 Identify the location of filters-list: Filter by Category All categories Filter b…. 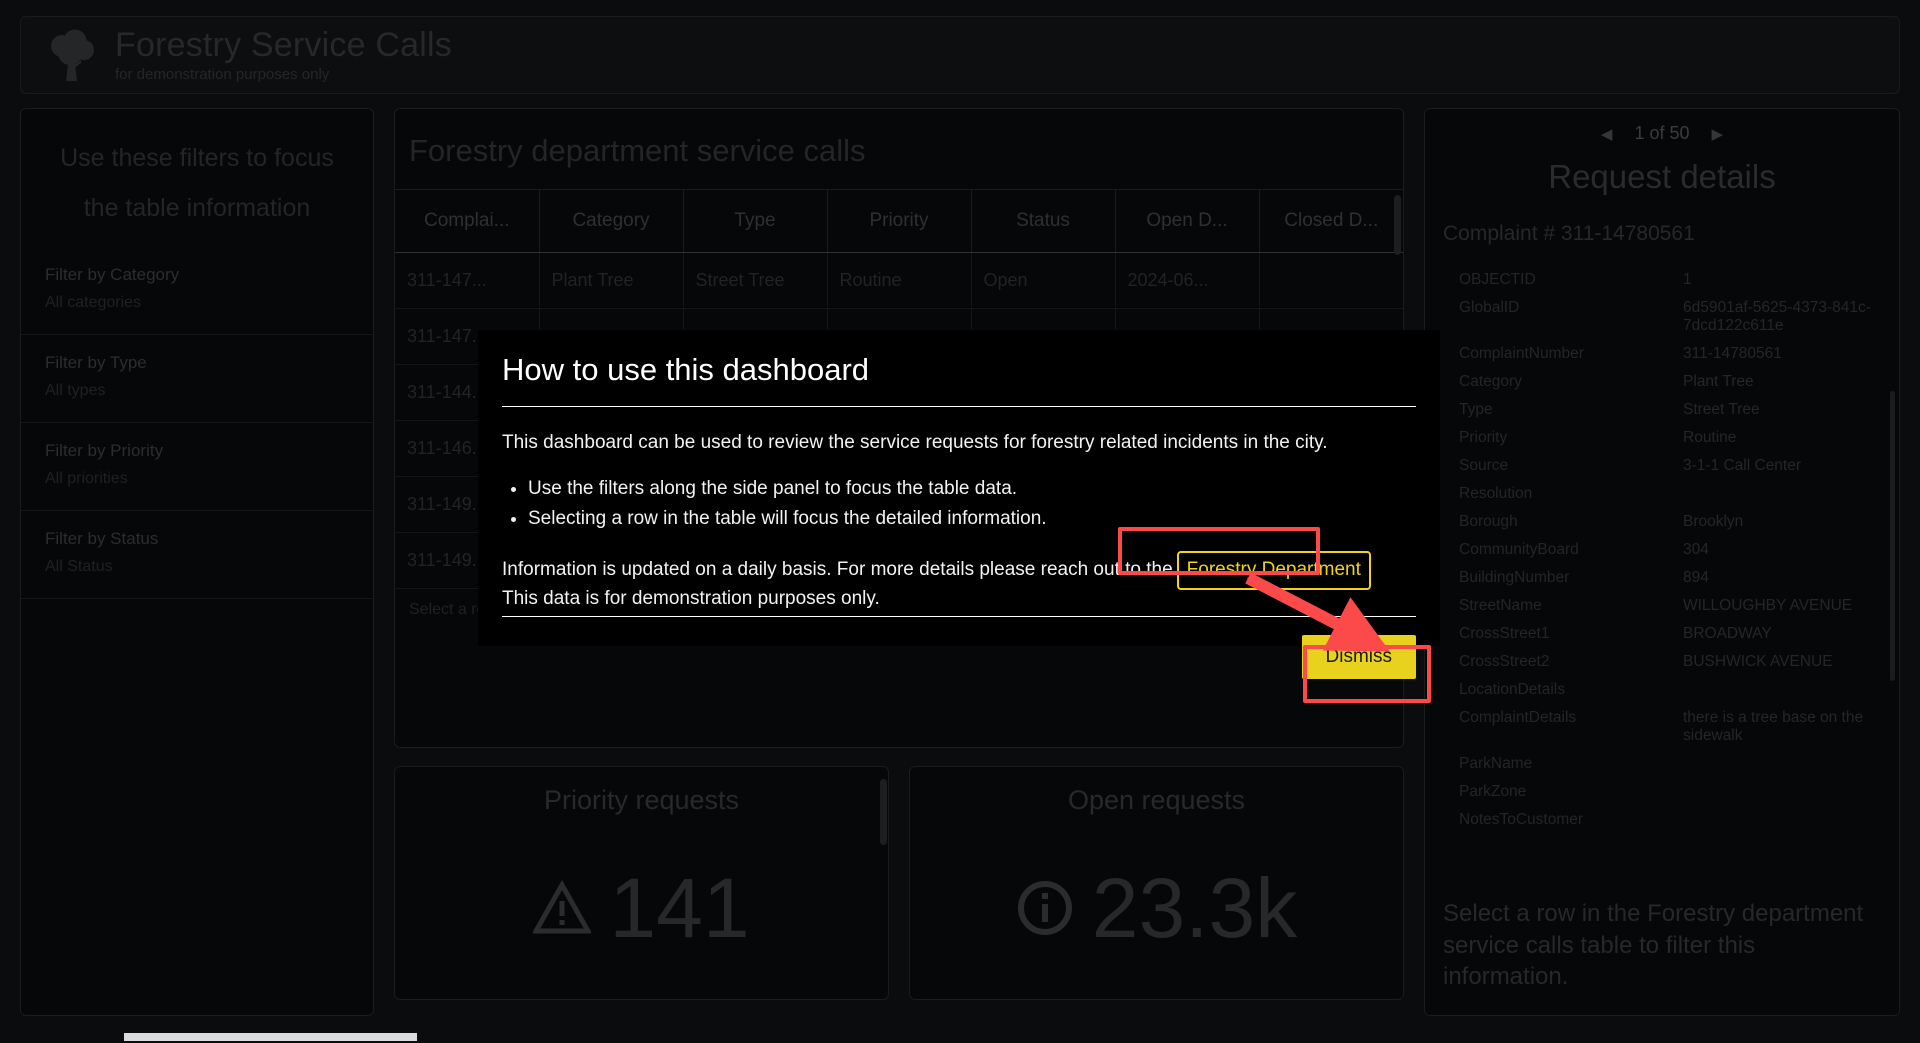
(197, 423).